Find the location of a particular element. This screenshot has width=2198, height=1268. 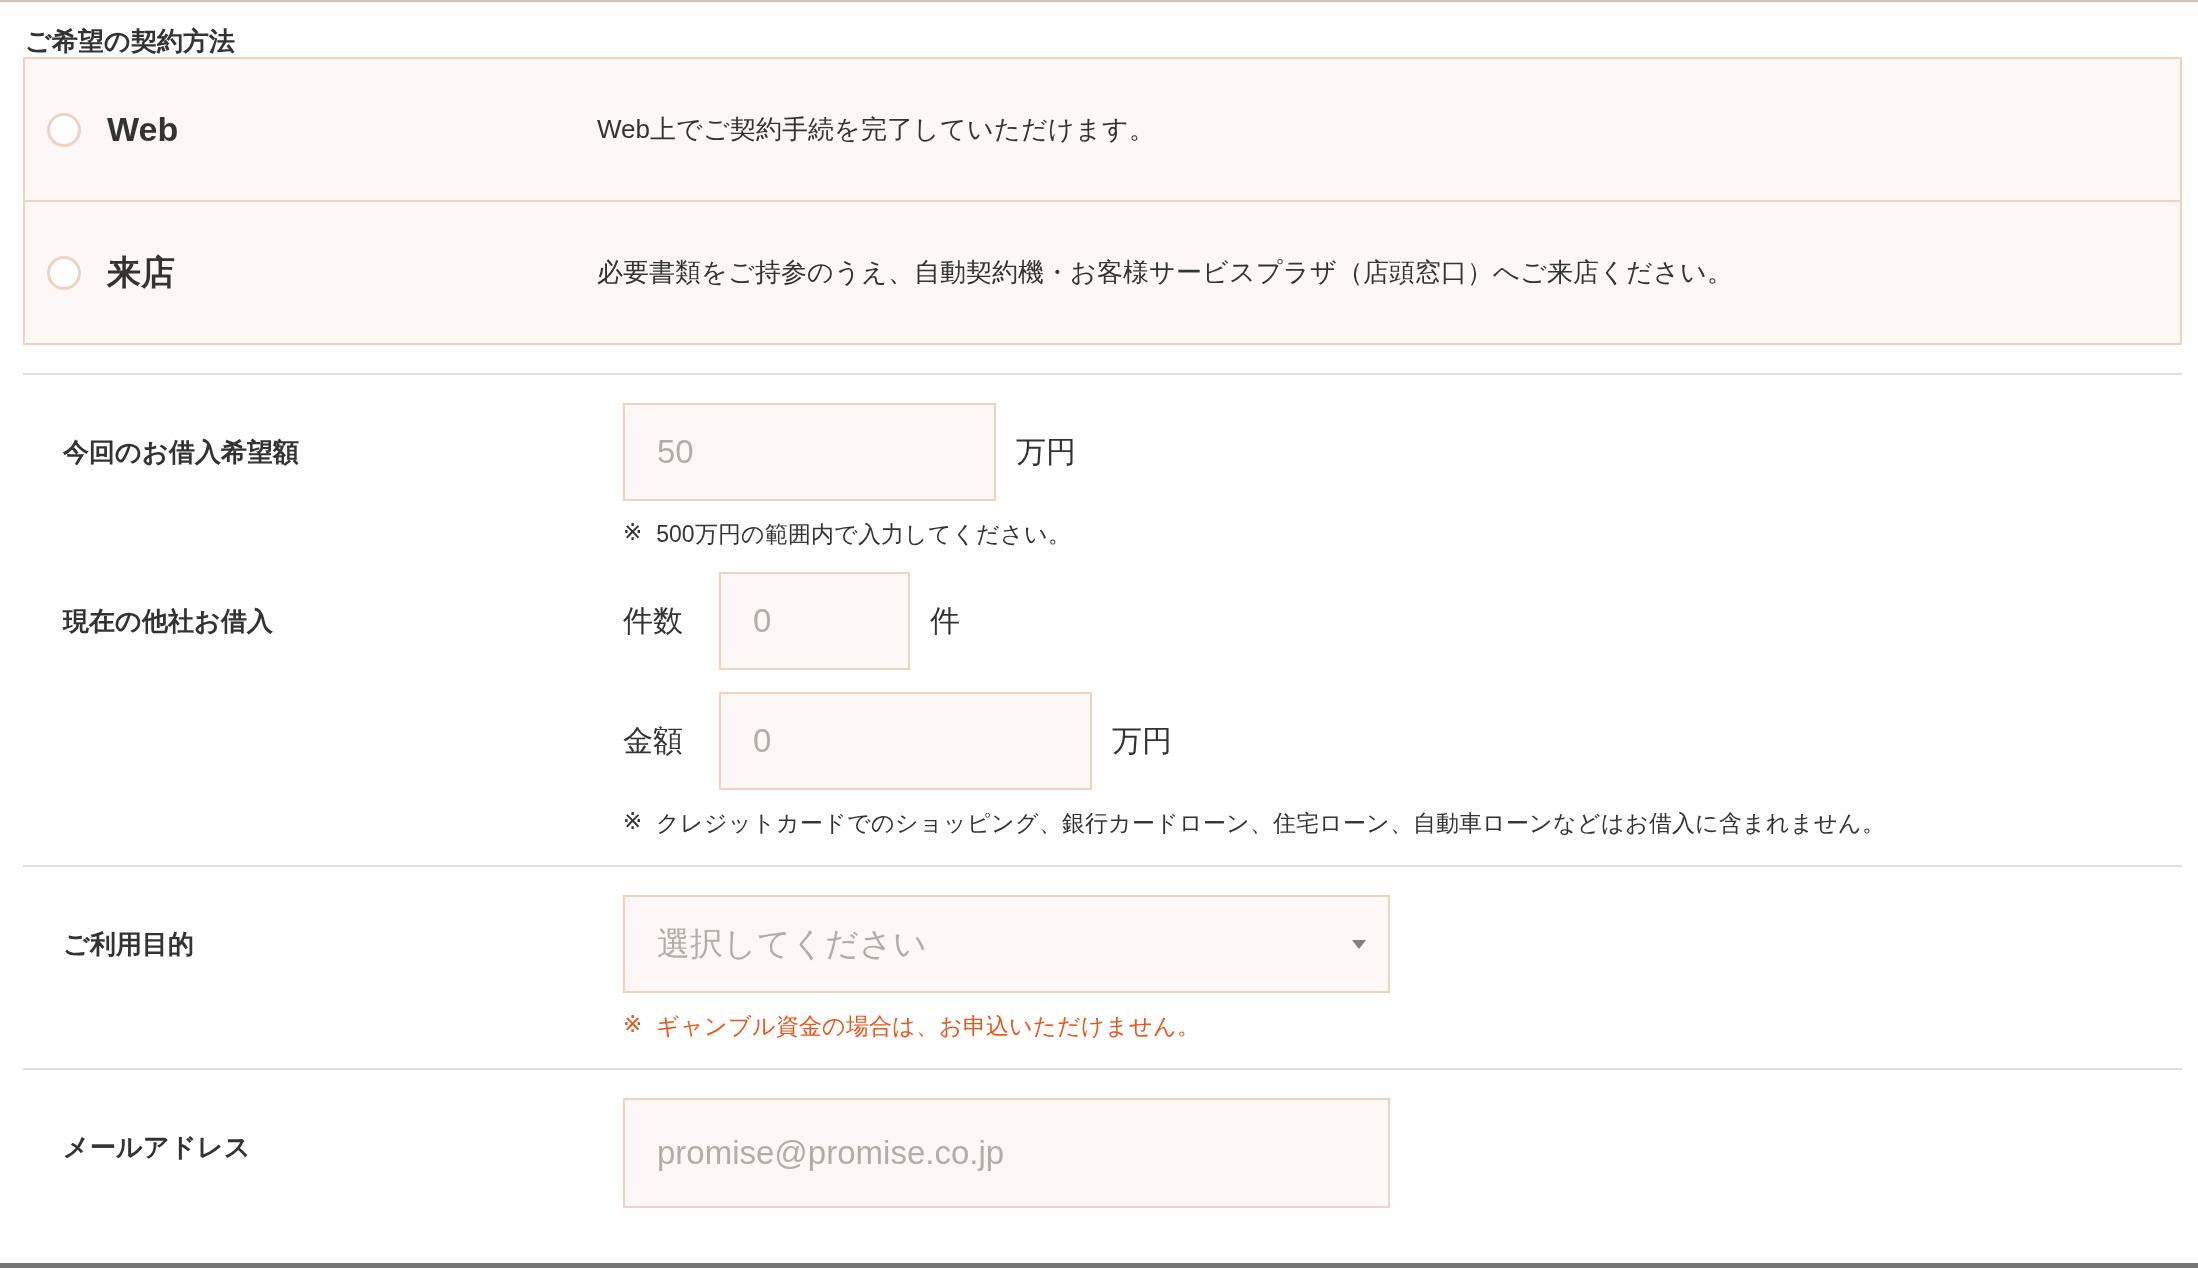

section-title: ご希望の契約方法 is located at coordinates (130, 41).